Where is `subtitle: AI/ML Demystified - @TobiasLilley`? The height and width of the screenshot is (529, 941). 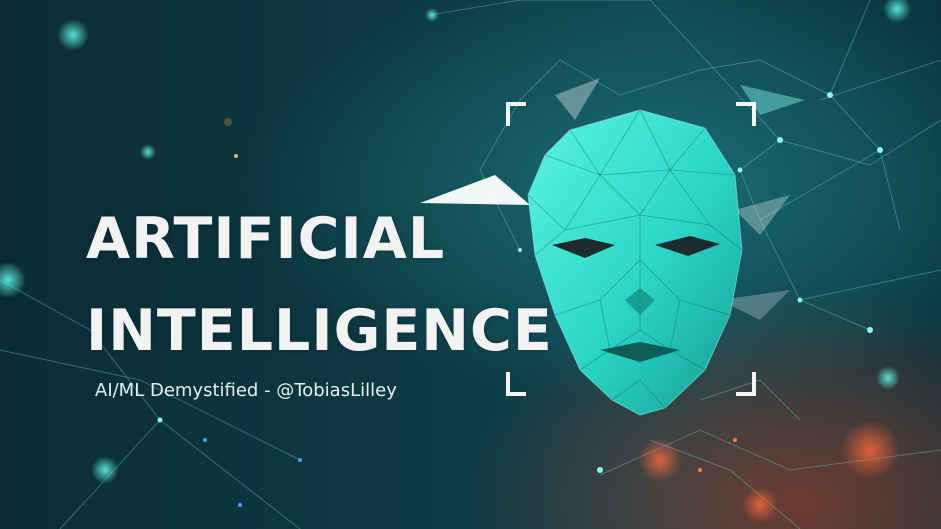
subtitle: AI/ML Demystified - @TobiasLilley is located at coordinates (246, 390).